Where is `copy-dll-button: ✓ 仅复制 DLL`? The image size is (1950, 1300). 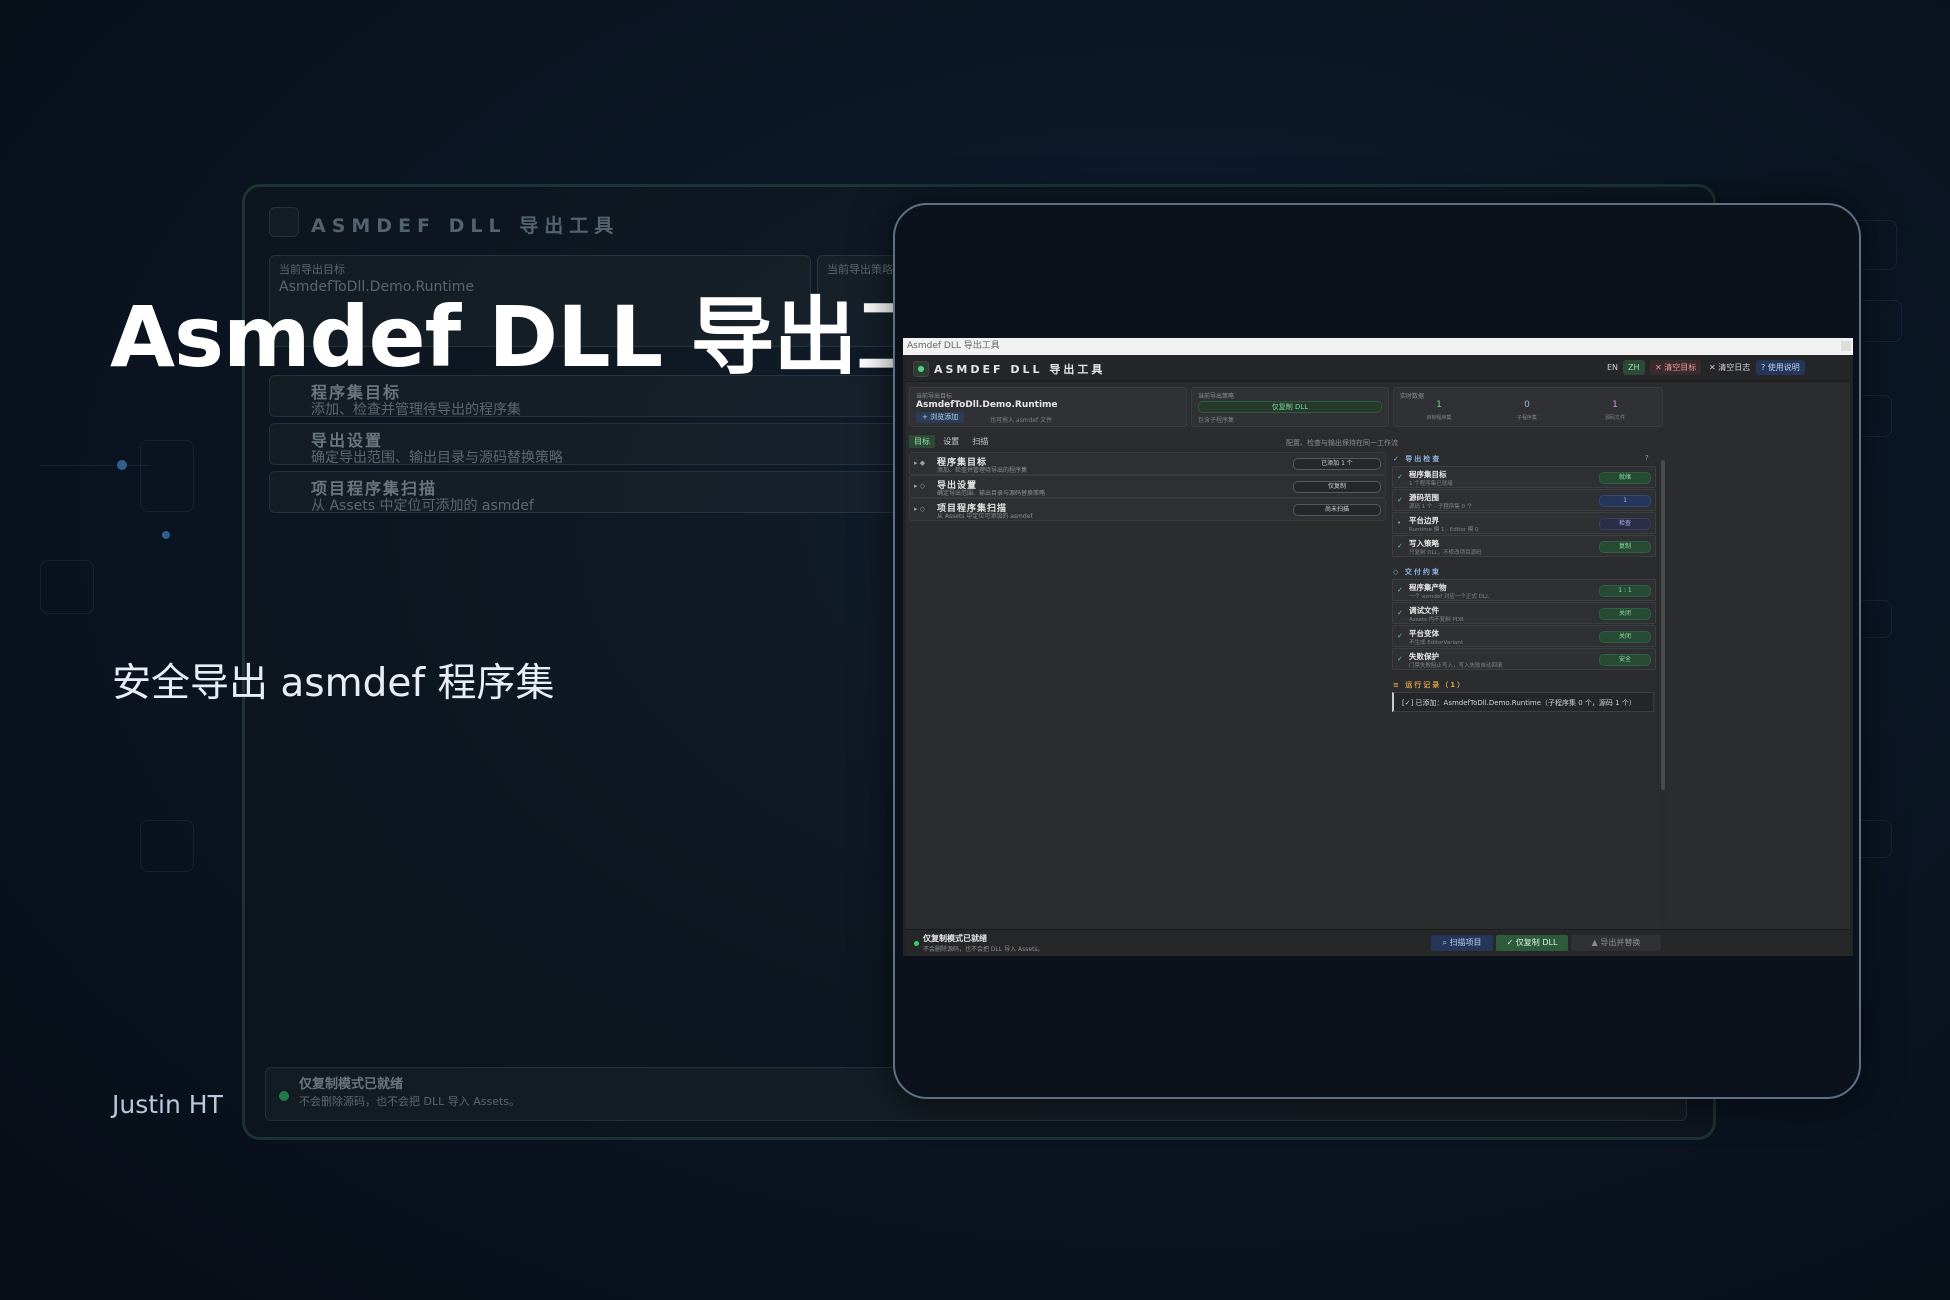 copy-dll-button: ✓ 仅复制 DLL is located at coordinates (1532, 943).